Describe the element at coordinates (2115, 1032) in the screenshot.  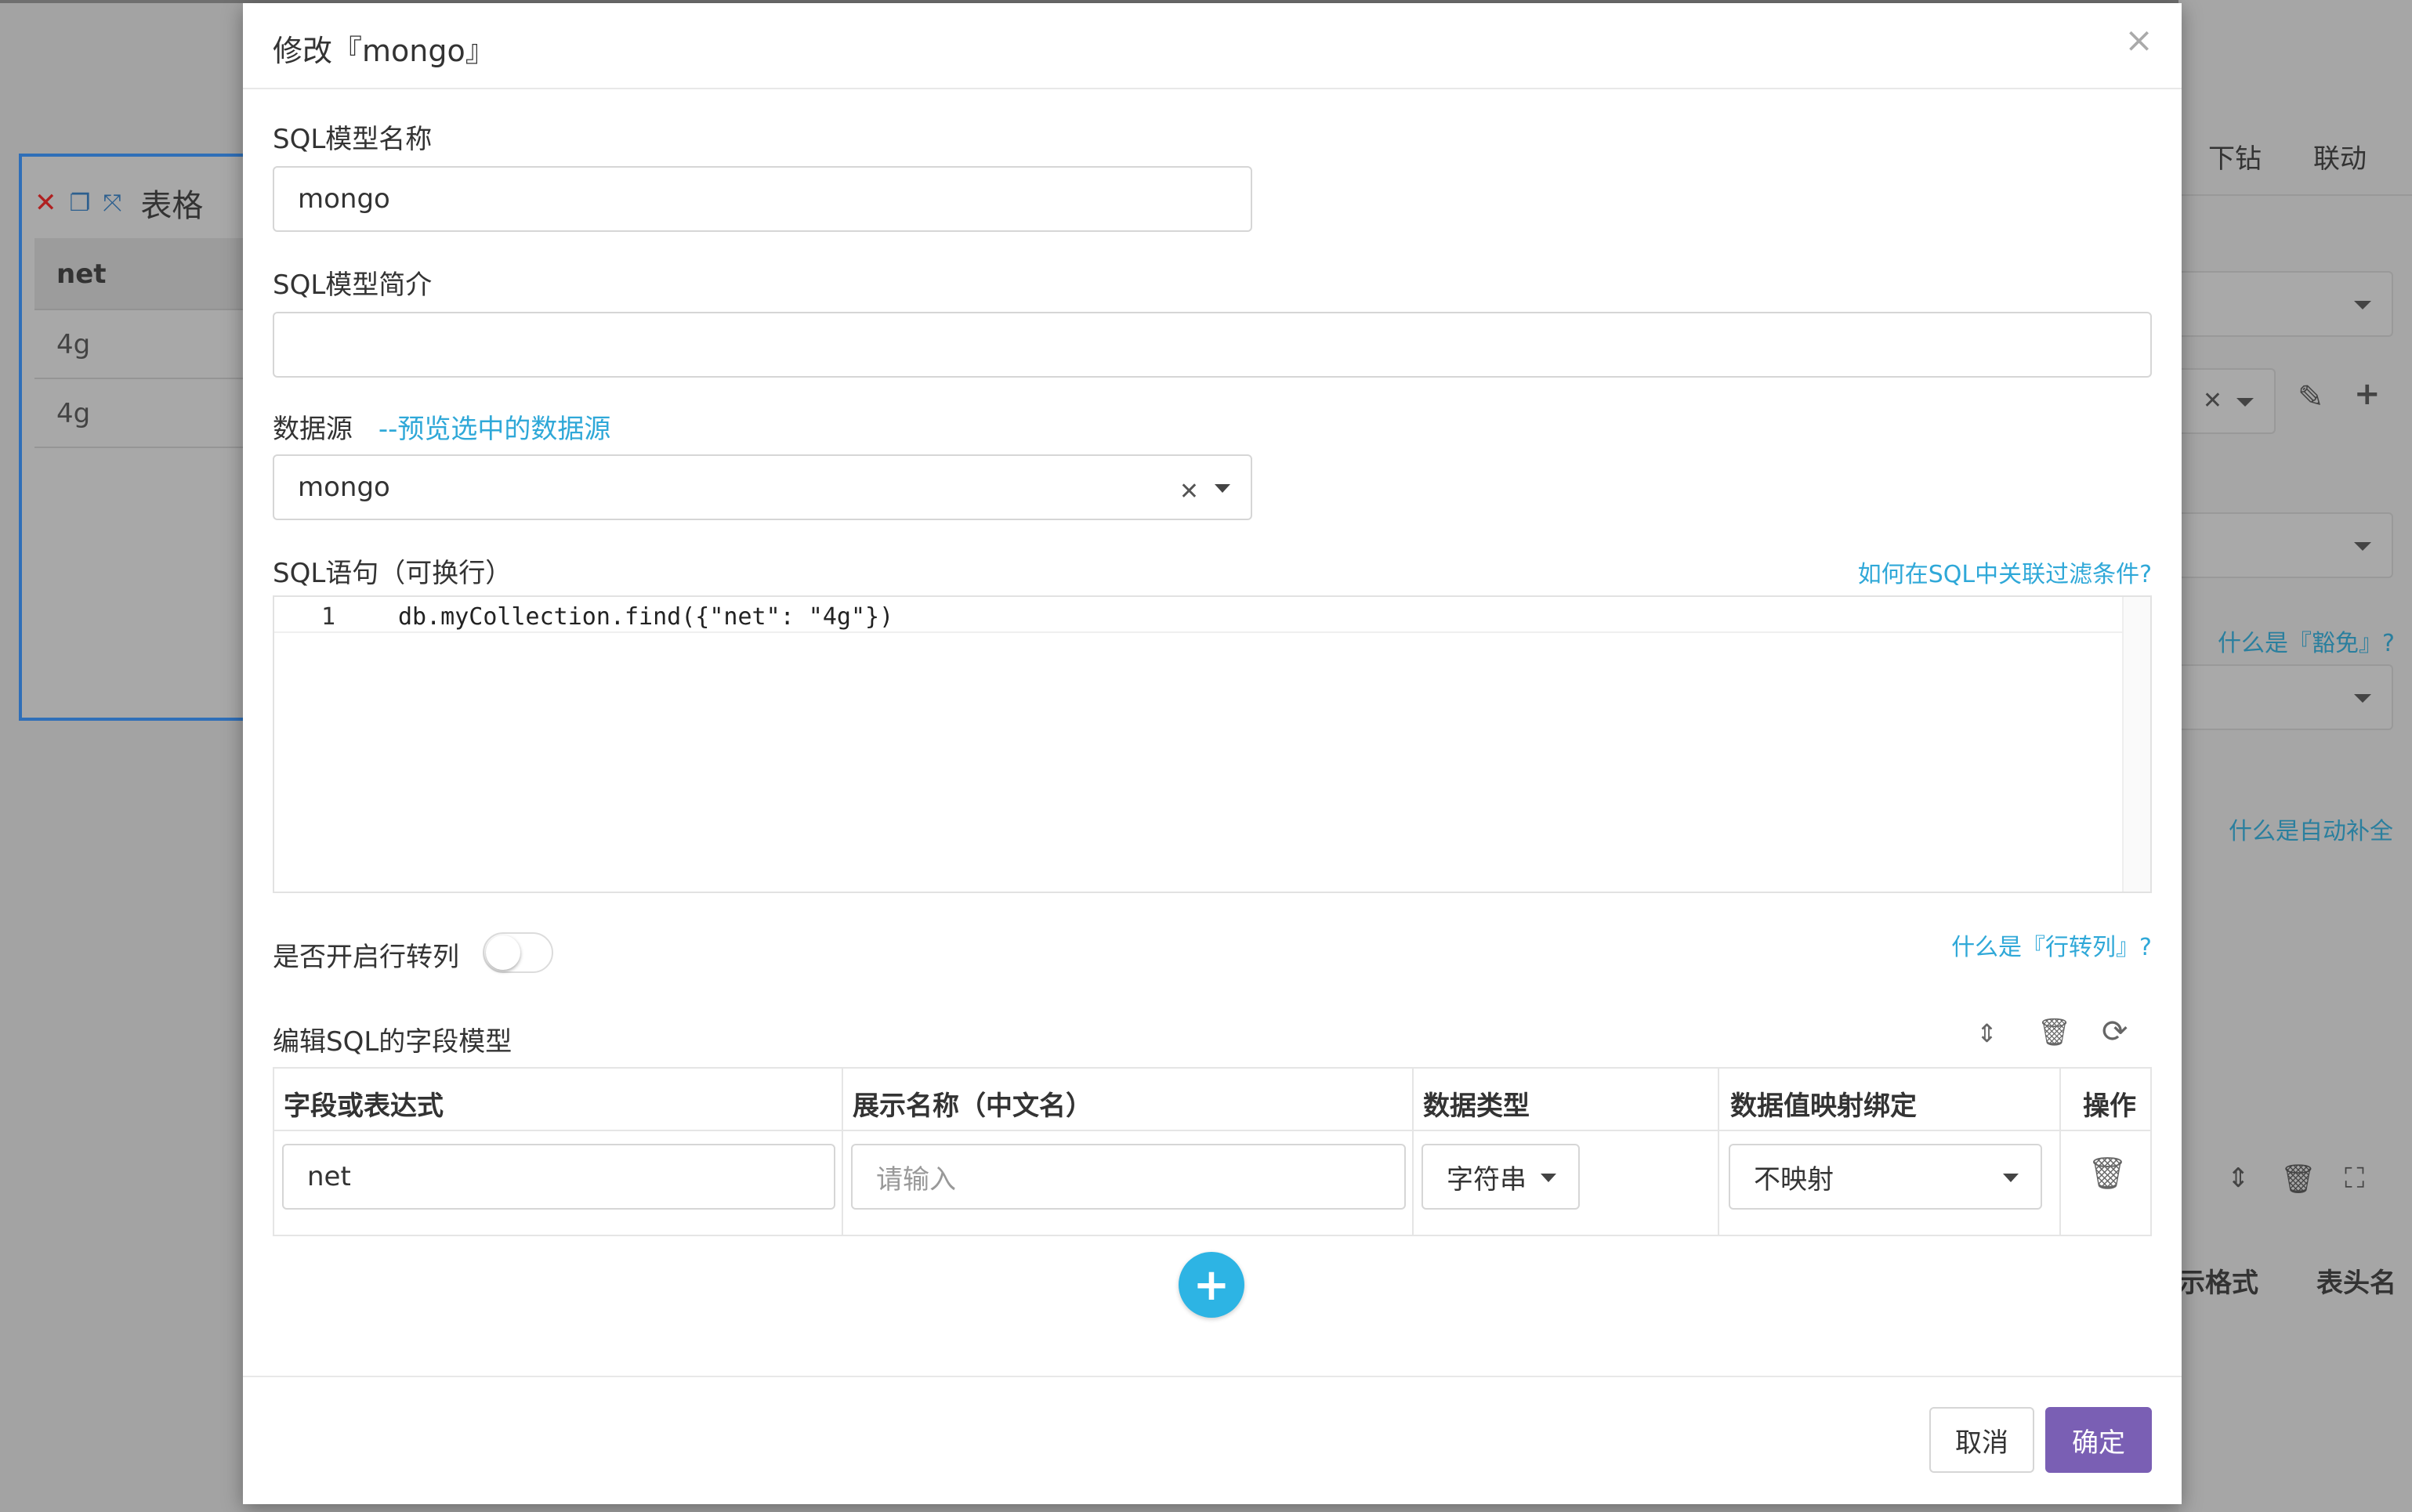
I see `refresh-icon: ⟳` at that location.